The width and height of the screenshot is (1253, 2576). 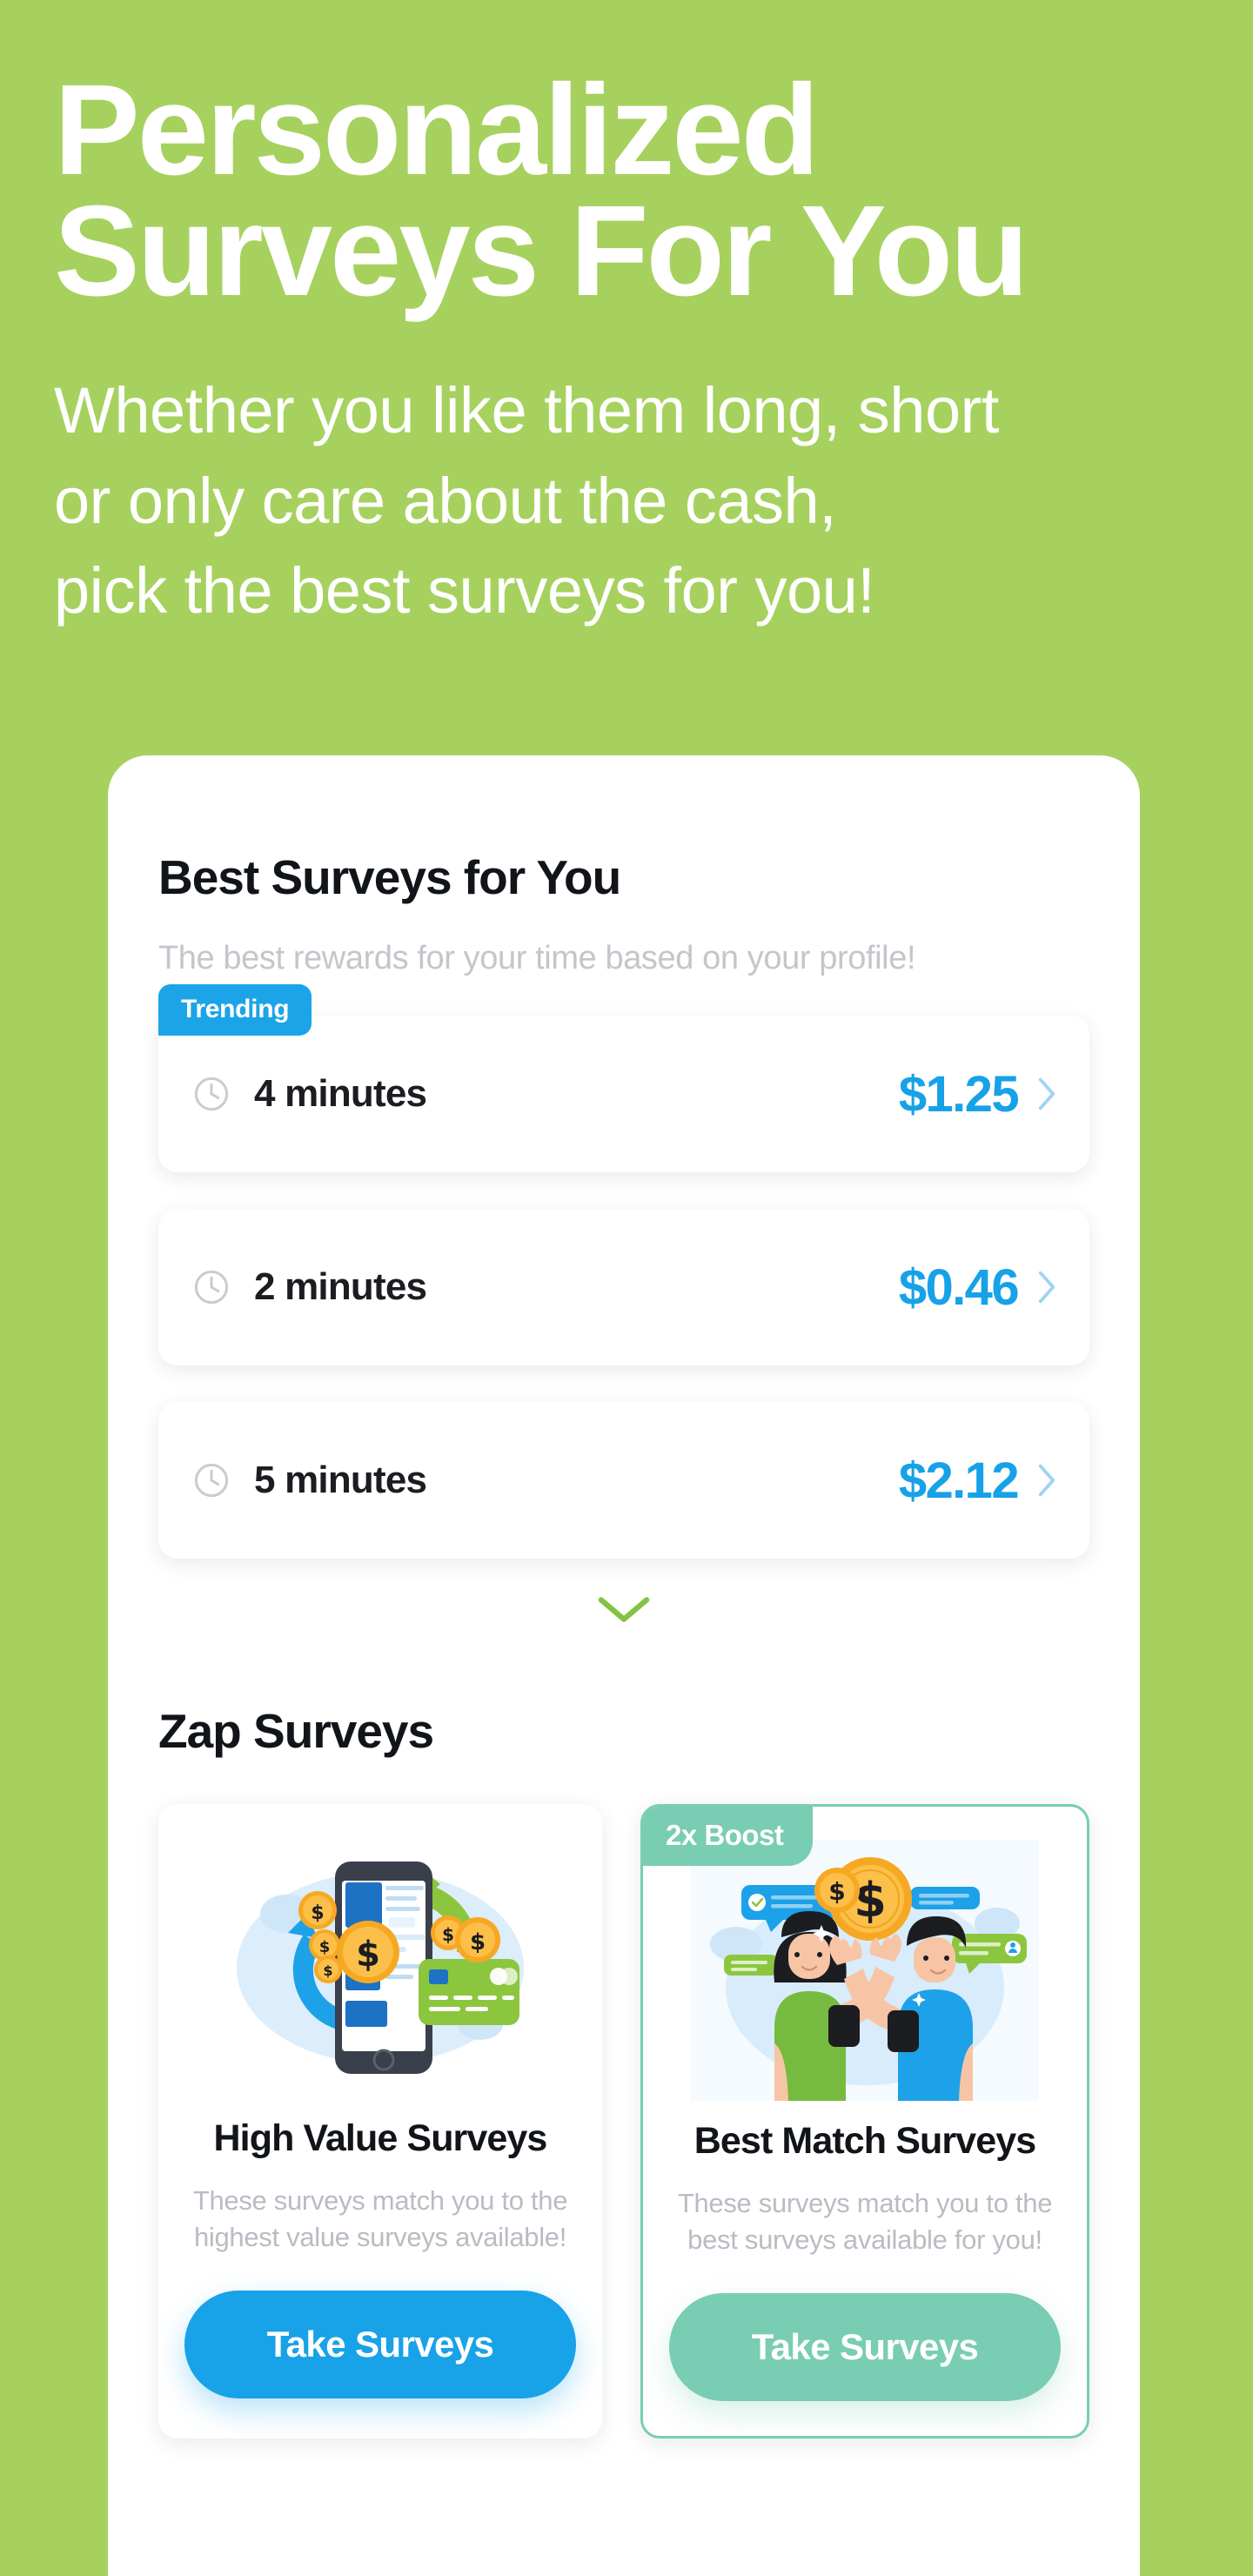 I want to click on survey-duration: 4 minutes, so click(x=340, y=1093).